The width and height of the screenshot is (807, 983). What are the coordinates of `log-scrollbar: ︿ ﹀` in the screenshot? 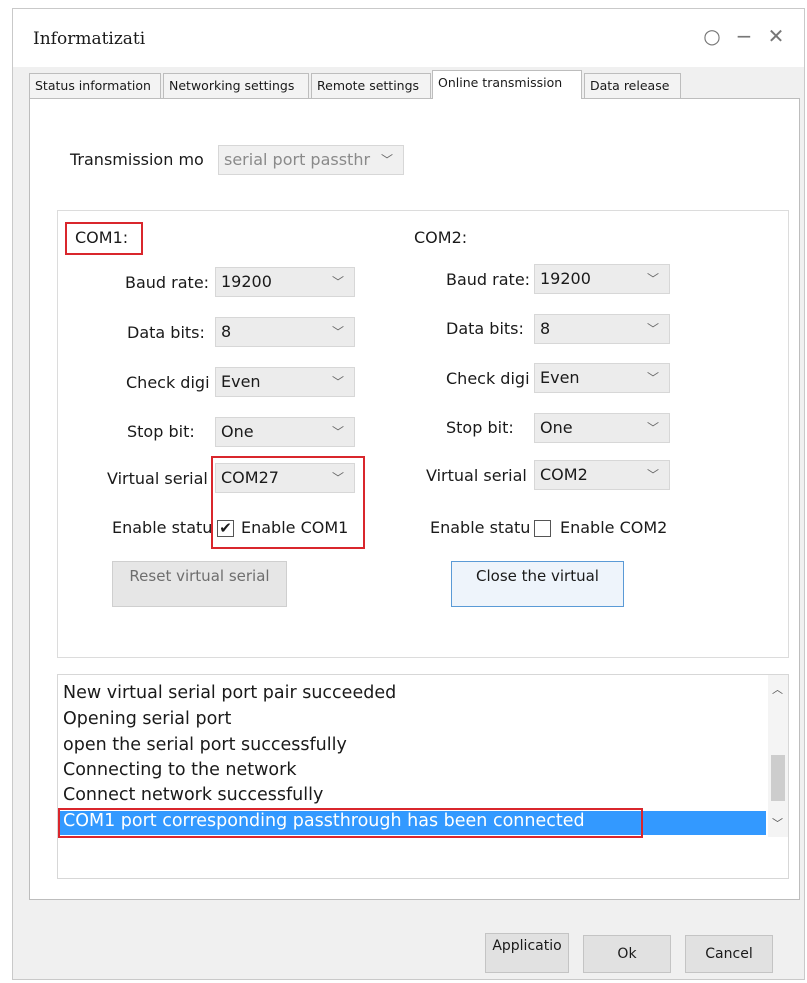 It's located at (778, 756).